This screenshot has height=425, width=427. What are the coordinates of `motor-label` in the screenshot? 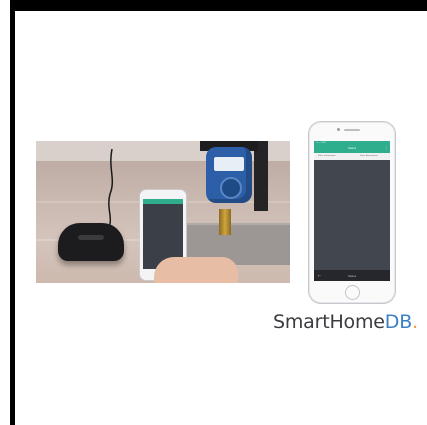 It's located at (229, 164).